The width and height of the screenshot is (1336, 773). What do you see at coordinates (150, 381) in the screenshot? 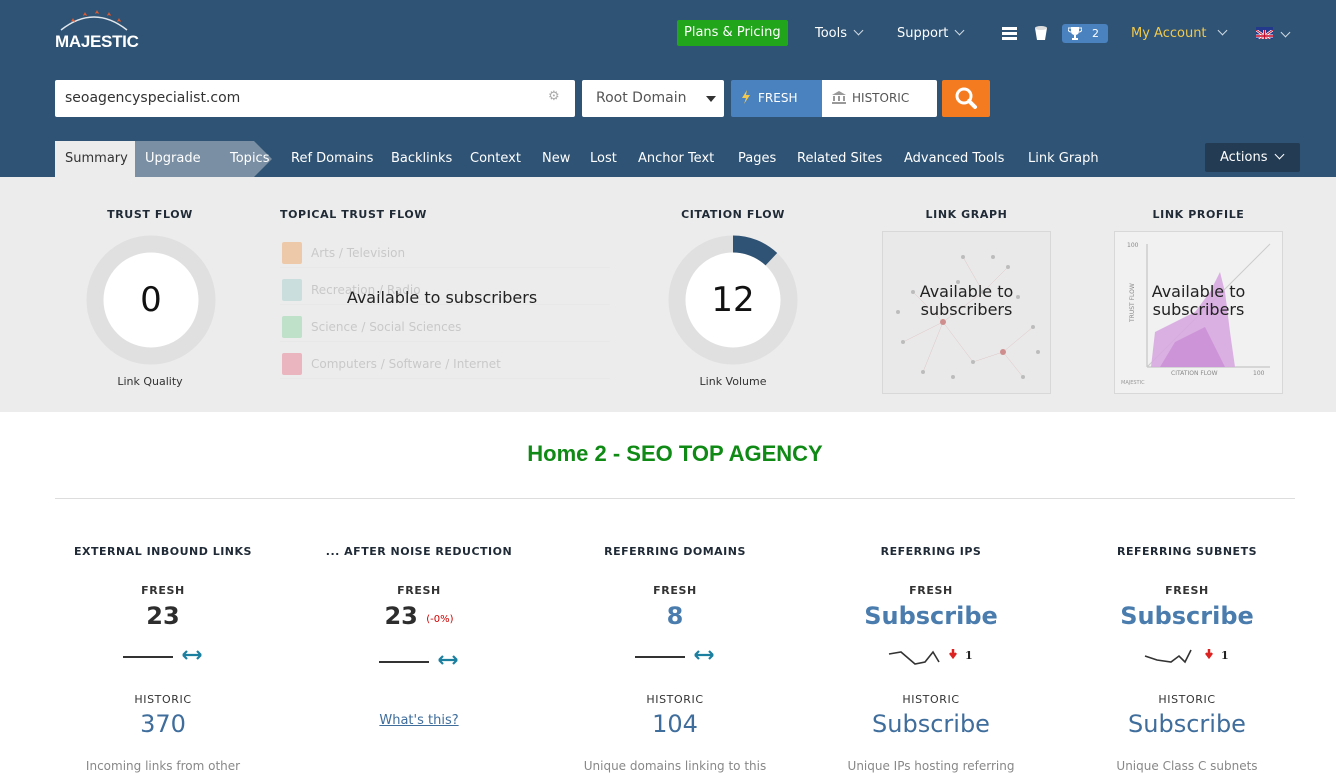
I see `trust-flow-caption: Link Quality` at bounding box center [150, 381].